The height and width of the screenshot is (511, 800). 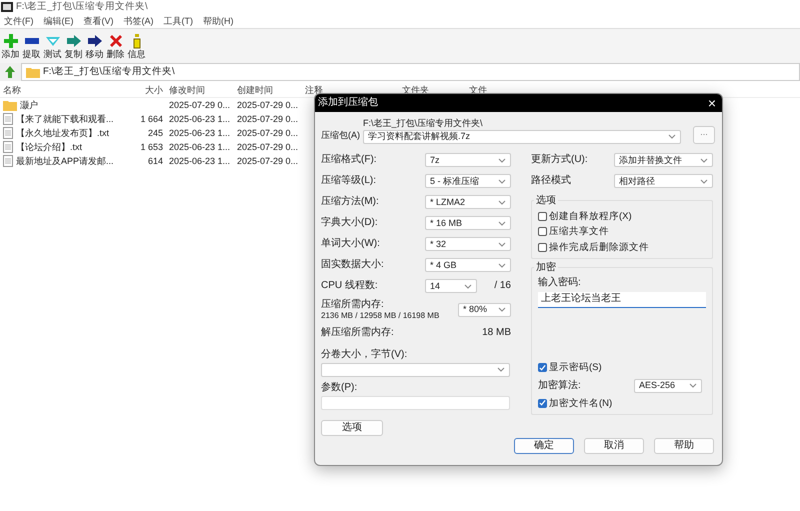 I want to click on file-name: 【论坛介绍】.txt, so click(x=49, y=147).